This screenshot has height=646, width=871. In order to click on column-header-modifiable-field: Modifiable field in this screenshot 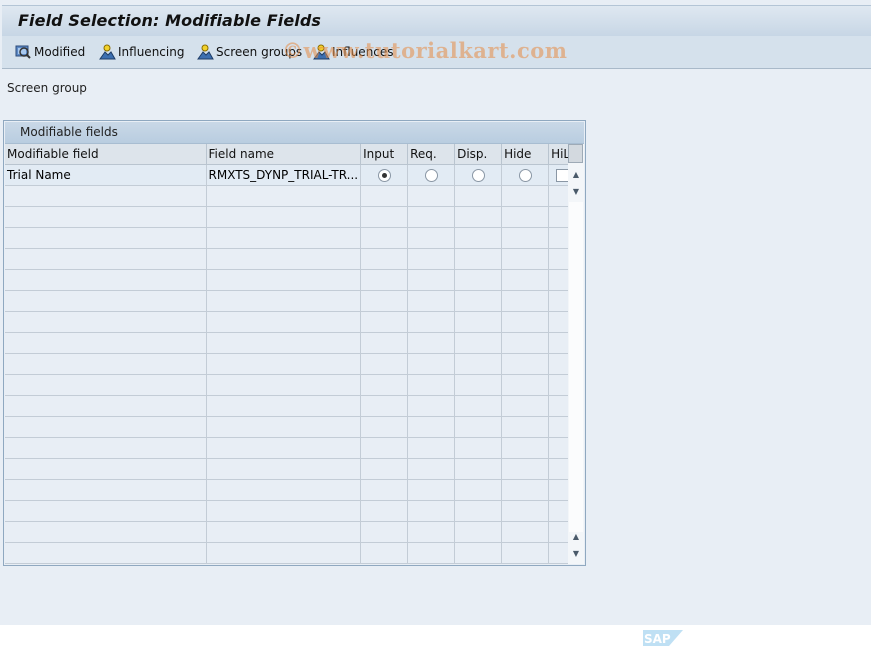, I will do `click(106, 154)`.